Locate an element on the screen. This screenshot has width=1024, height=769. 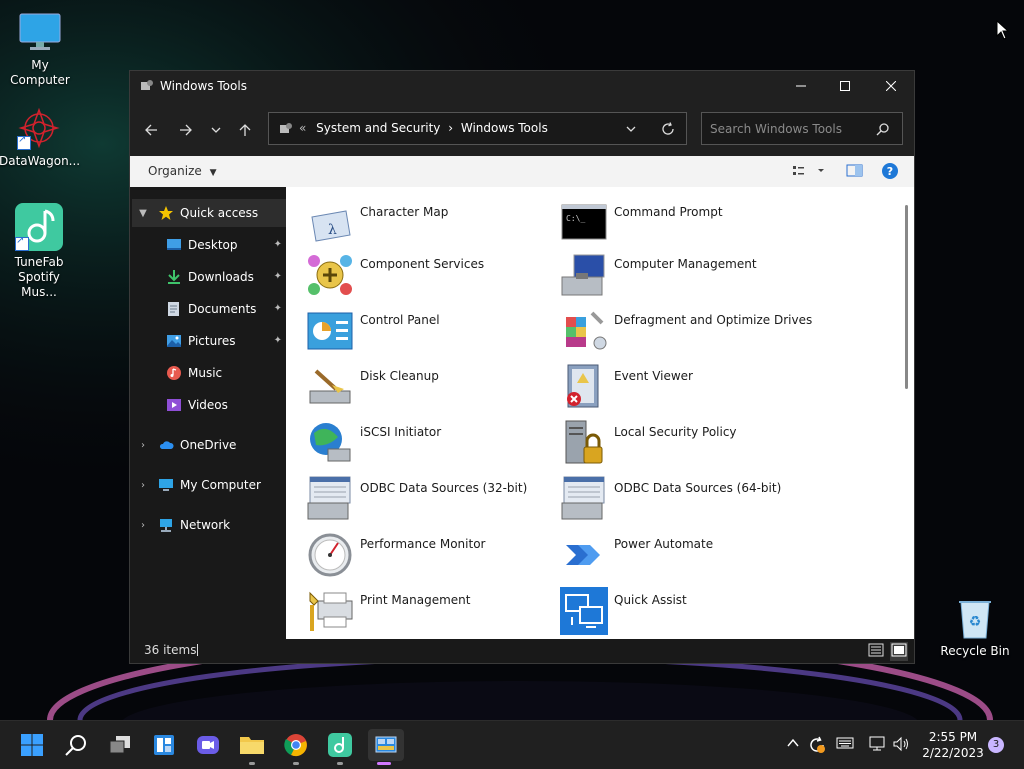
tunefab-taskbar-button is located at coordinates (340, 747).